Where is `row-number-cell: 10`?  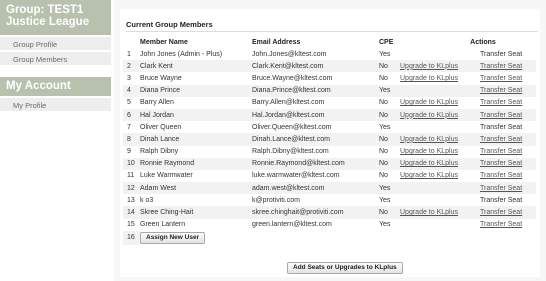
row-number-cell: 10 is located at coordinates (131, 163).